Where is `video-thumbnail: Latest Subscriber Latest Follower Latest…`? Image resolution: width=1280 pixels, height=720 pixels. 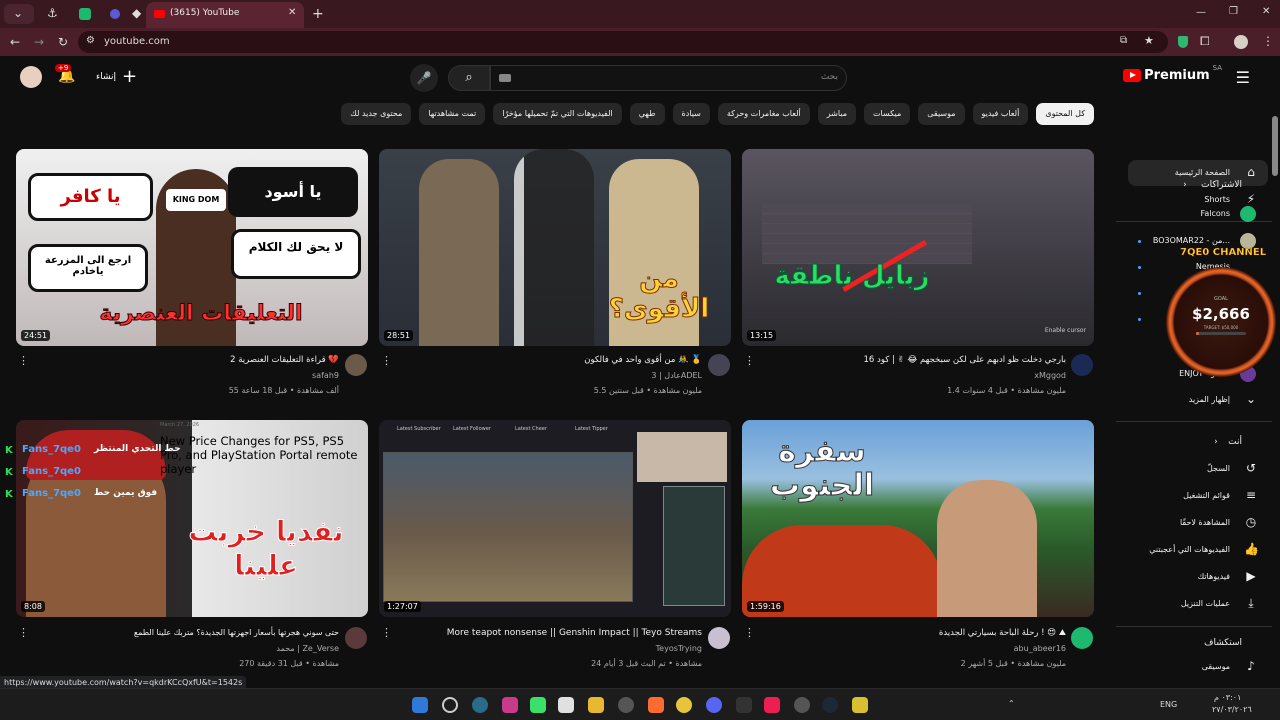
video-thumbnail: Latest Subscriber Latest Follower Latest… is located at coordinates (555, 518).